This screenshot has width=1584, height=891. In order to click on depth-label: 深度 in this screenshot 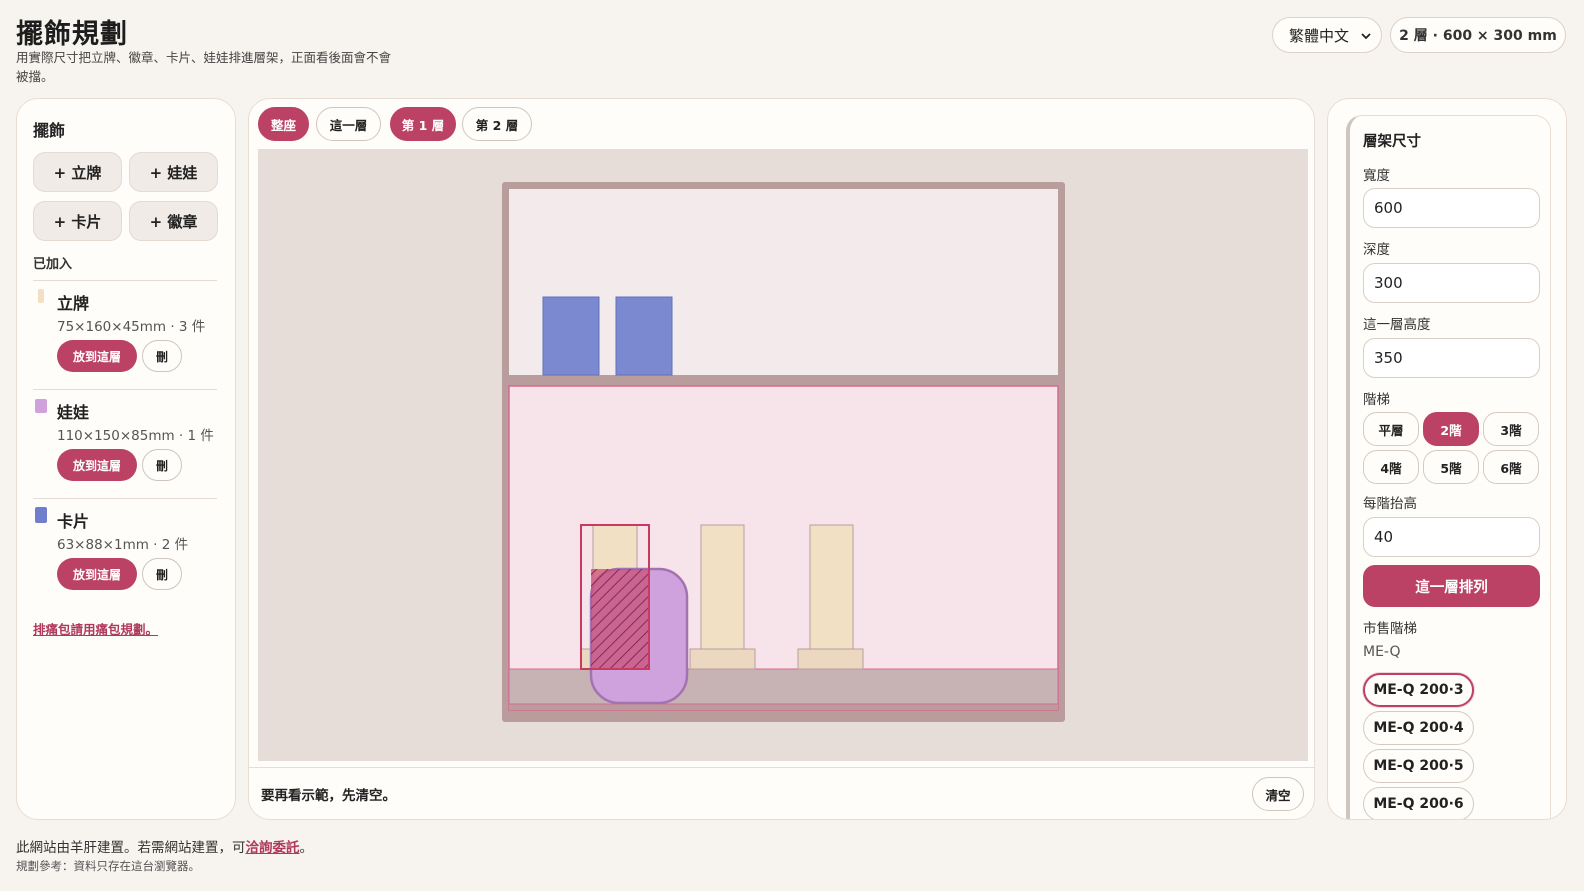, I will do `click(1376, 250)`.